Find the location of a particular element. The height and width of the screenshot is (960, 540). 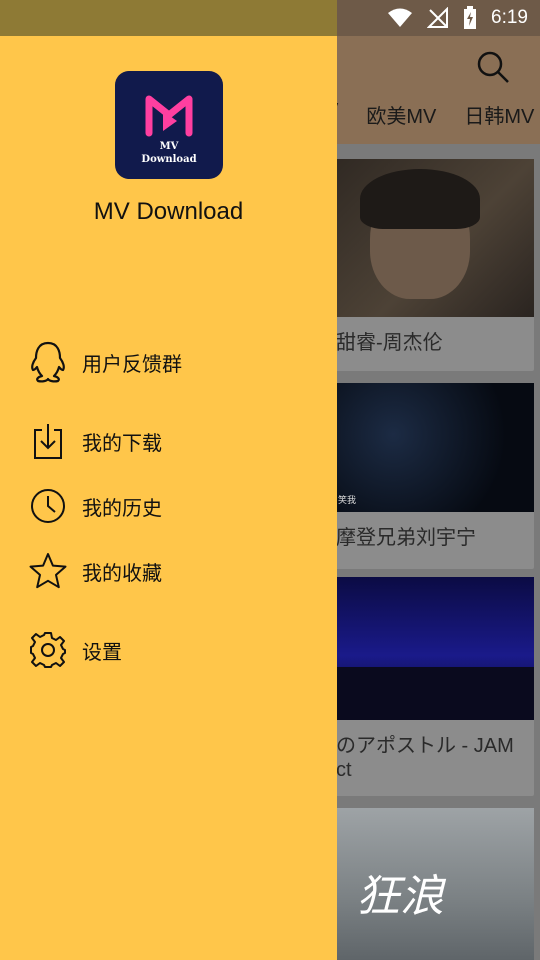

status-time: 6:19 is located at coordinates (509, 17).